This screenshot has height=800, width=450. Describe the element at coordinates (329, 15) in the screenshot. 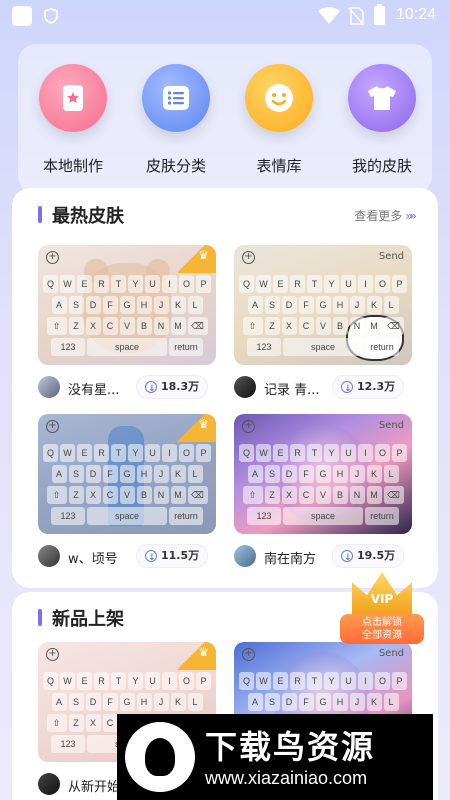

I see `wifi-icon` at that location.